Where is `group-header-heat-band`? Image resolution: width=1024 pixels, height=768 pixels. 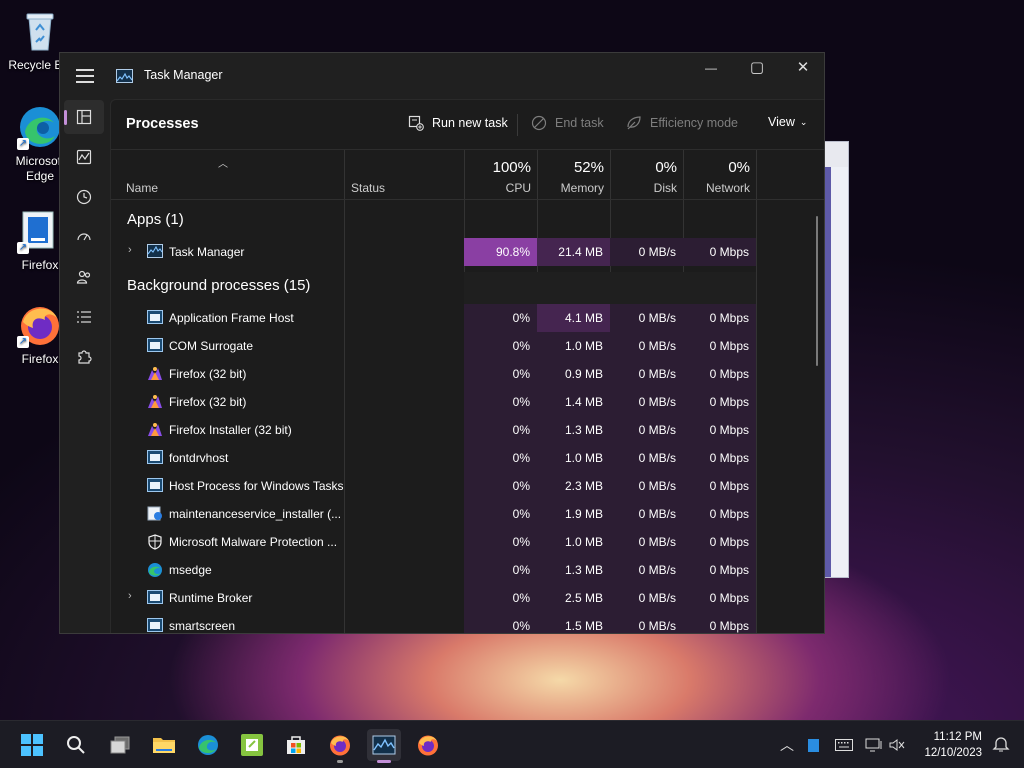 group-header-heat-band is located at coordinates (610, 288).